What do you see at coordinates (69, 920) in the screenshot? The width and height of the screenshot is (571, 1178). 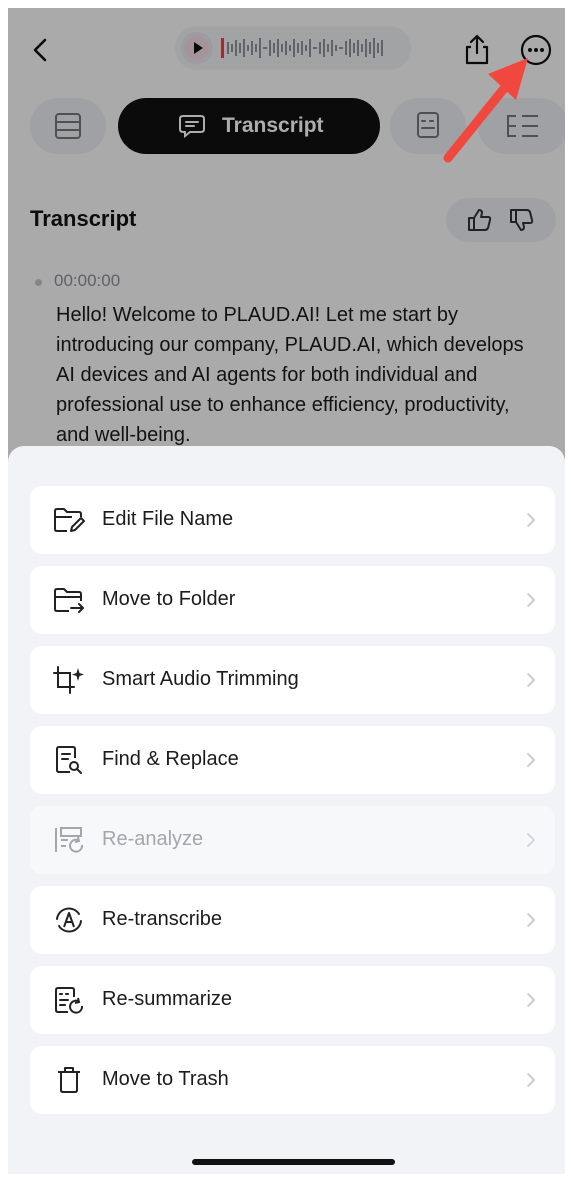 I see `retranscribe-icon` at bounding box center [69, 920].